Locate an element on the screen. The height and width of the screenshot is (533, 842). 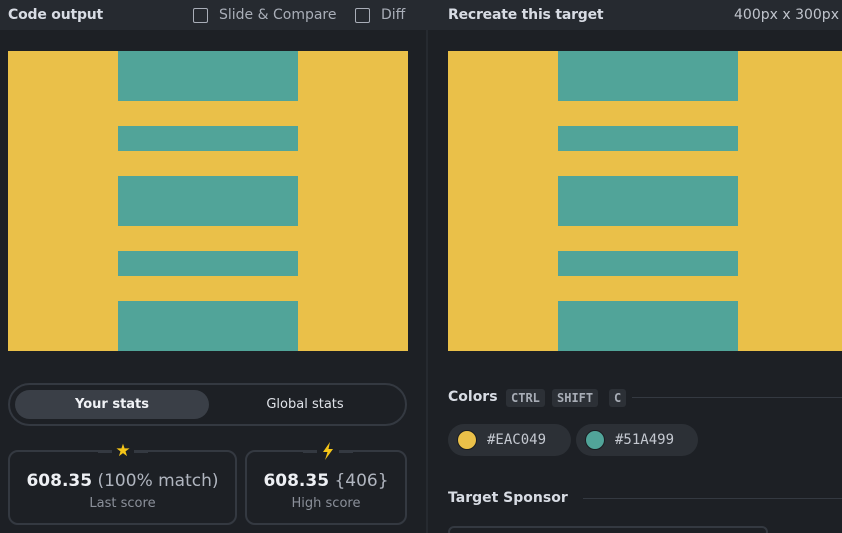
slide-compare-checkbox is located at coordinates (200, 15).